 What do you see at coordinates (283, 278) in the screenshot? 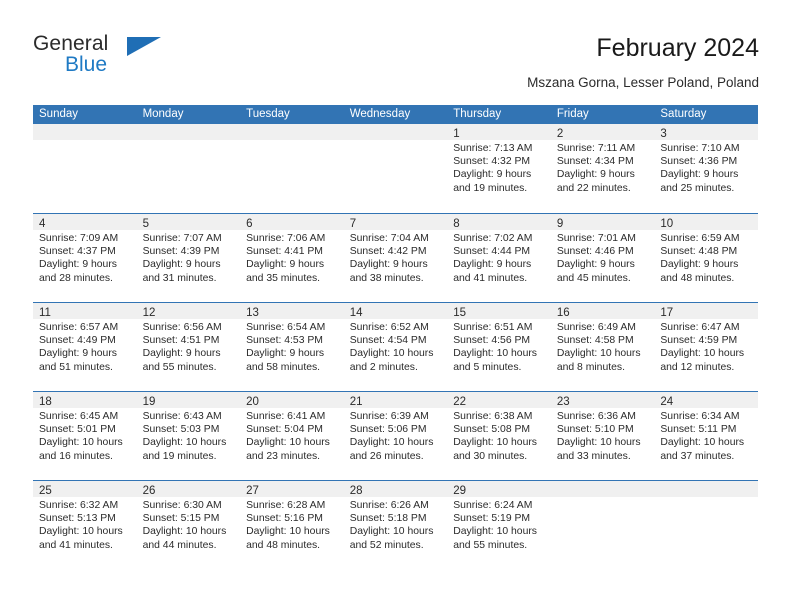
I see `daylight-text-line2: and 35 minutes.` at bounding box center [283, 278].